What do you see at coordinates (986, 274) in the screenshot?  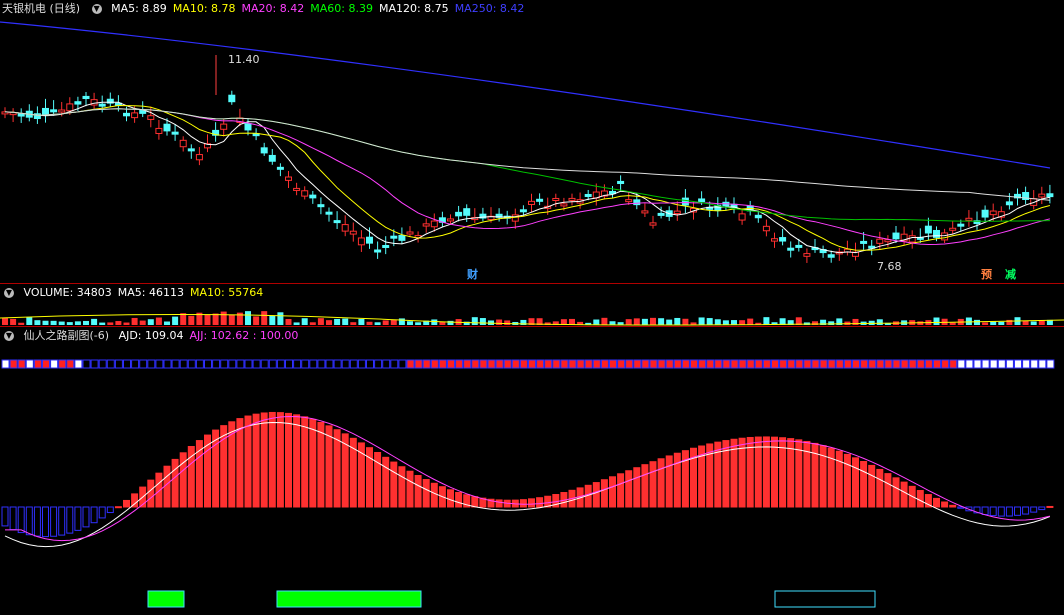 I see `event-tag-yu: 预` at bounding box center [986, 274].